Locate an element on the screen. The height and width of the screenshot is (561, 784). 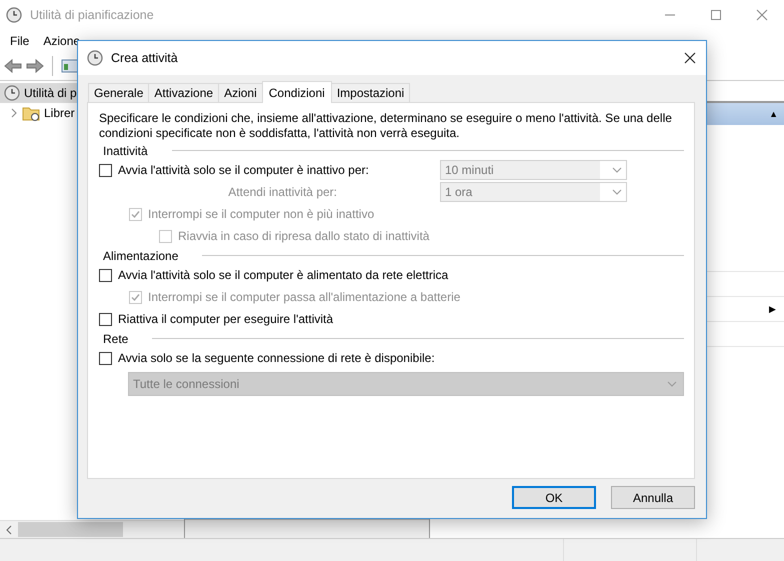
checkbox-label: Avvia solo se la seguente connessione di rete è disponibile: is located at coordinates (276, 358).